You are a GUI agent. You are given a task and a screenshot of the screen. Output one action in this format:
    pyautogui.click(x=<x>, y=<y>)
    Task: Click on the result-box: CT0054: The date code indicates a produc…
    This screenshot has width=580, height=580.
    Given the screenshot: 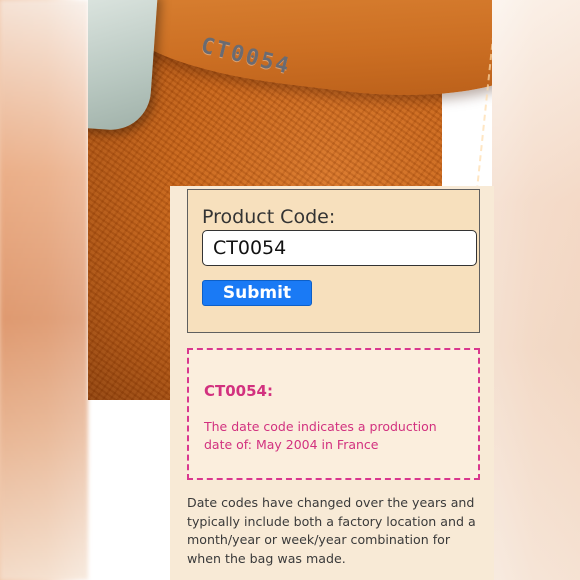 What is the action you would take?
    pyautogui.click(x=333, y=414)
    